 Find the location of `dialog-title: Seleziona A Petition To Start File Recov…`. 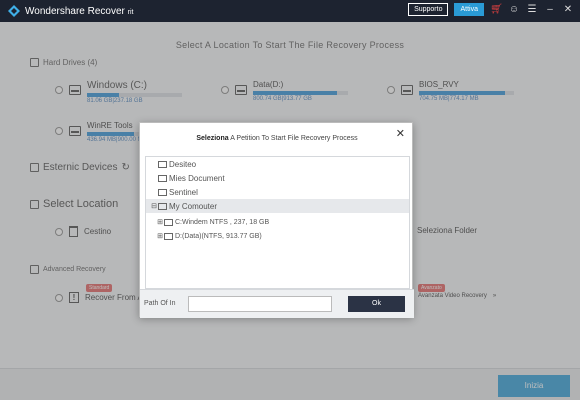

dialog-title: Seleziona A Petition To Start File Recov… is located at coordinates (277, 138).